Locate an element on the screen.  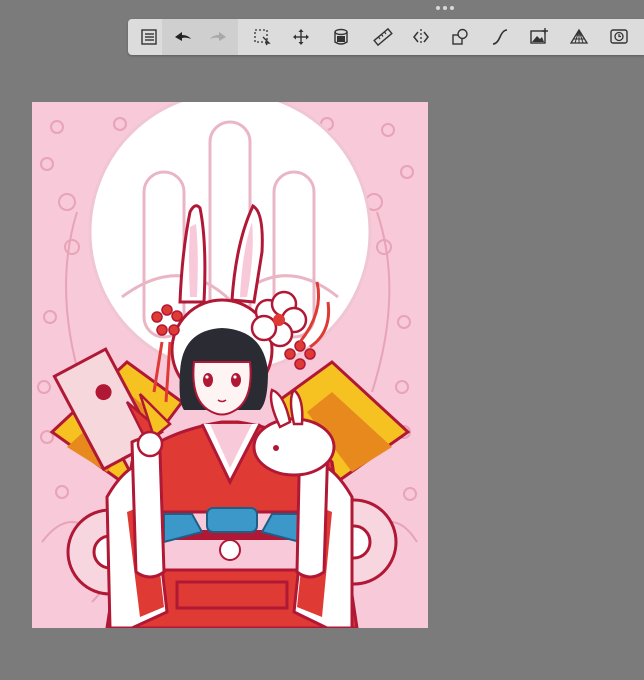
perspective-grid-icon is located at coordinates (579, 37).